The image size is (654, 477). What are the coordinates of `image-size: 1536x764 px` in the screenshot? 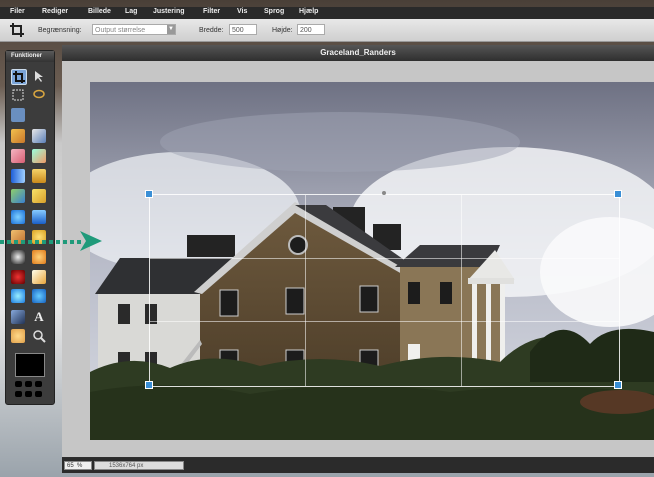 It's located at (139, 465).